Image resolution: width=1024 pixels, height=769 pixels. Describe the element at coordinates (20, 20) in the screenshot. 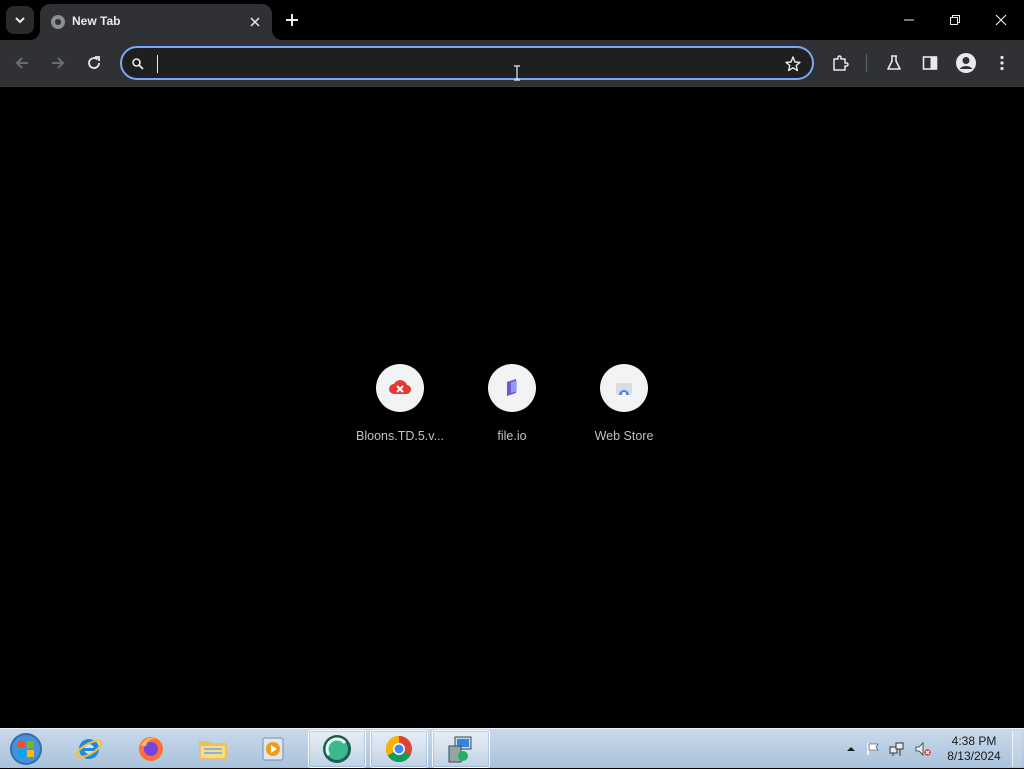

I see `chevron-down-icon` at that location.